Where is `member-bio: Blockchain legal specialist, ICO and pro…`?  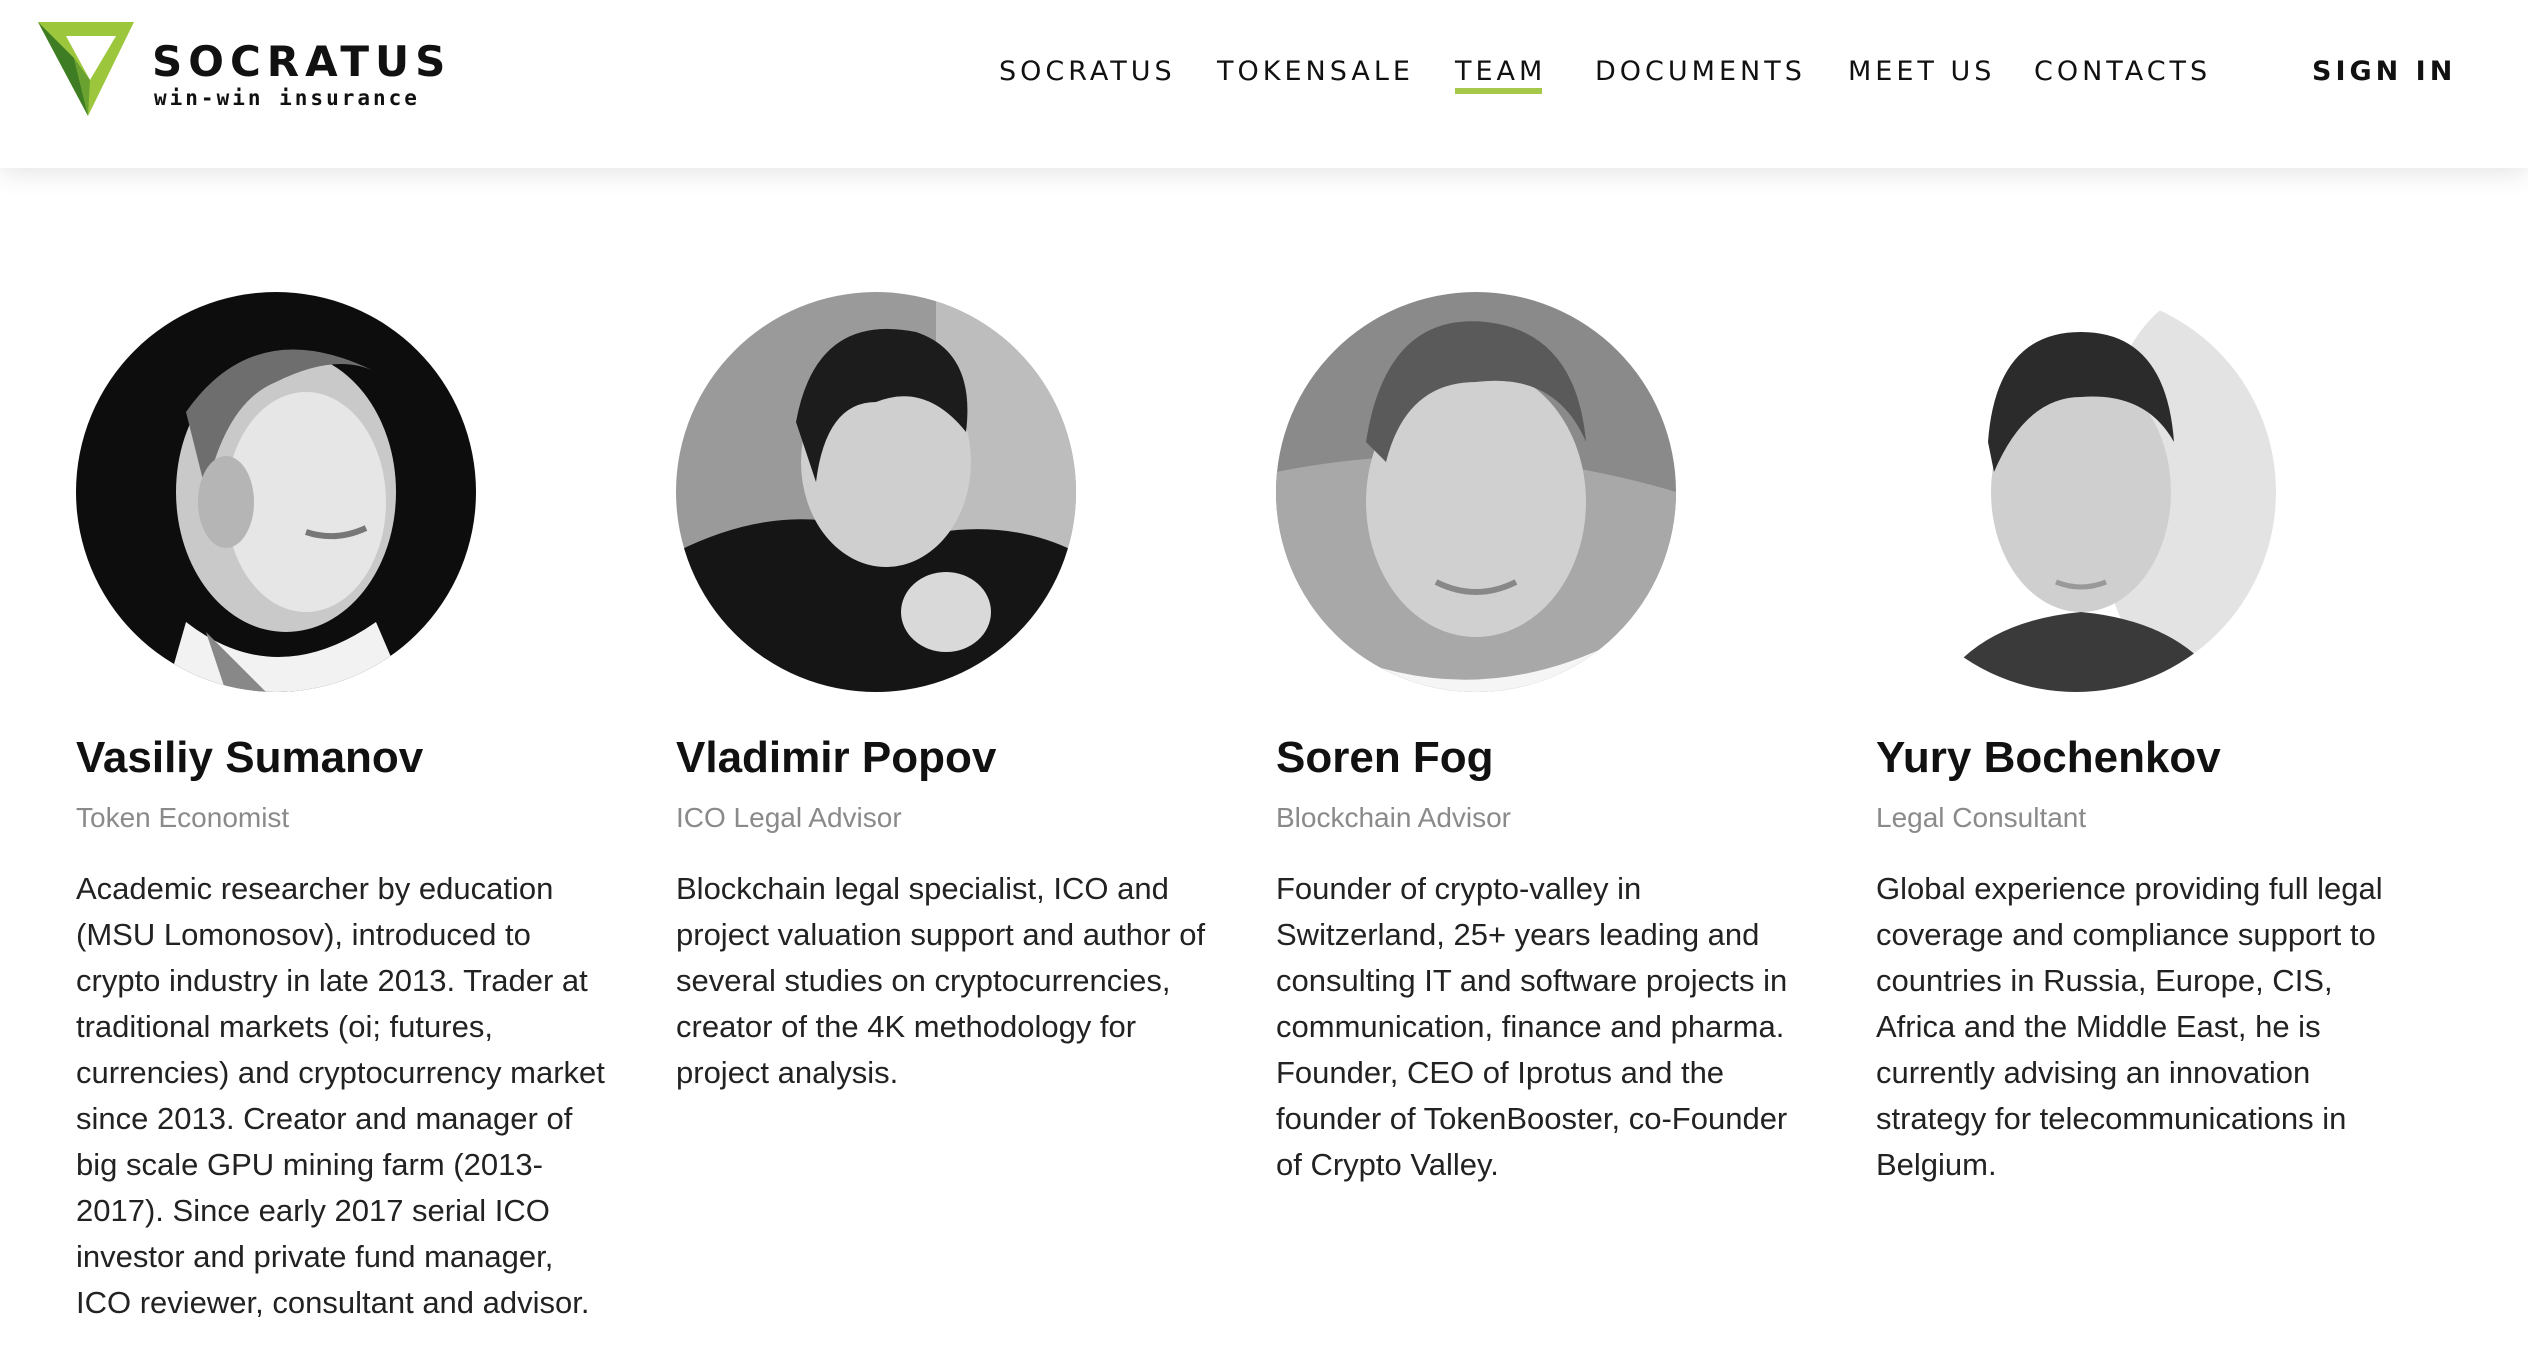 member-bio: Blockchain legal specialist, ICO and pro… is located at coordinates (941, 980).